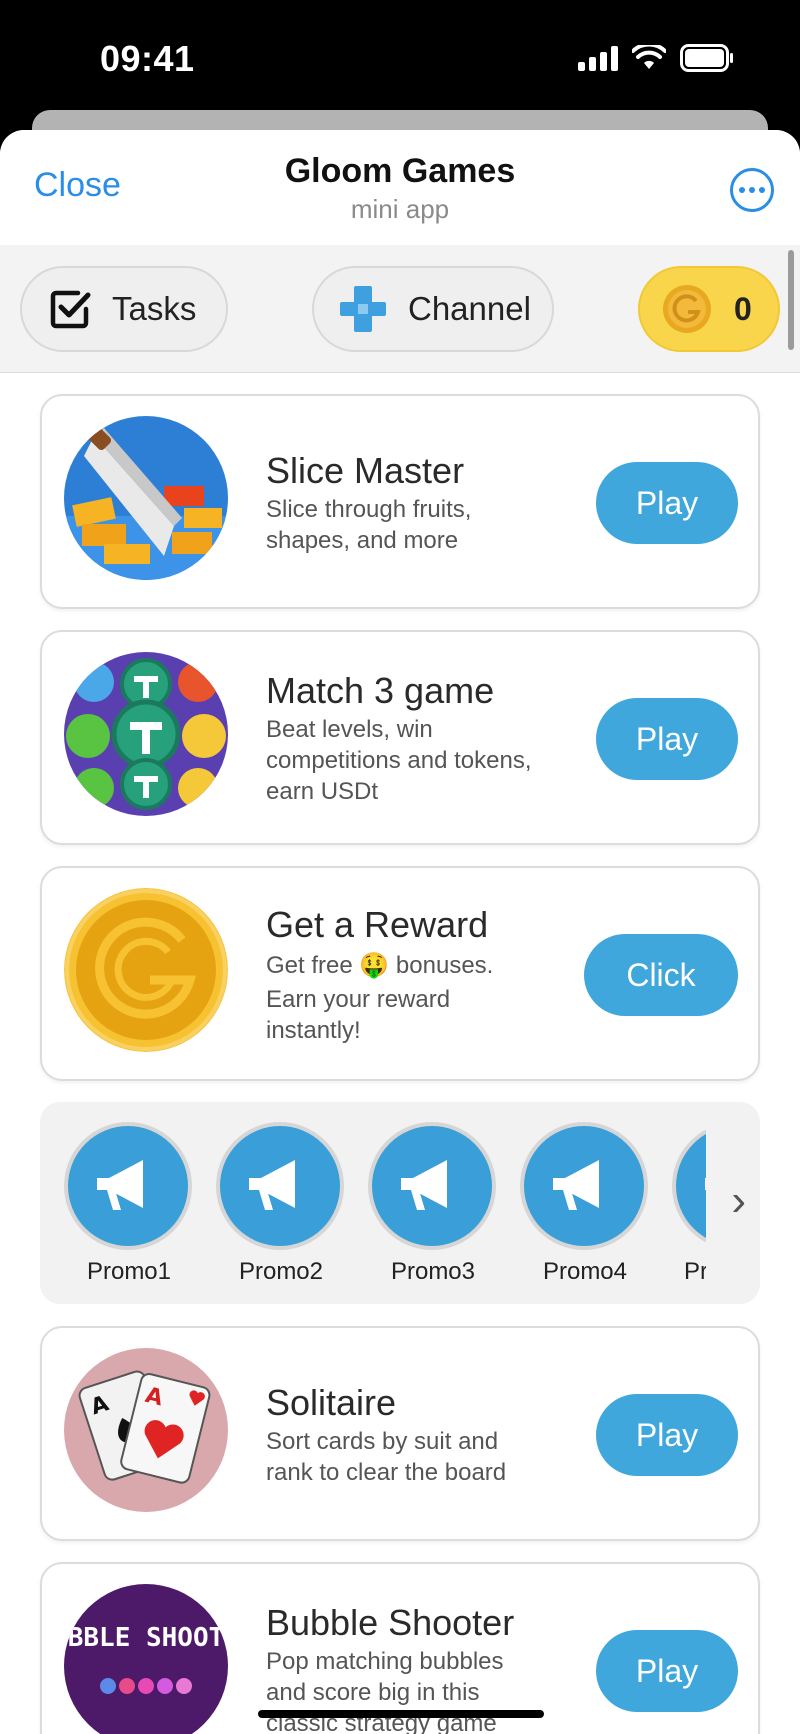 The image size is (800, 1734). I want to click on promo-item: Promo2, so click(281, 1204).